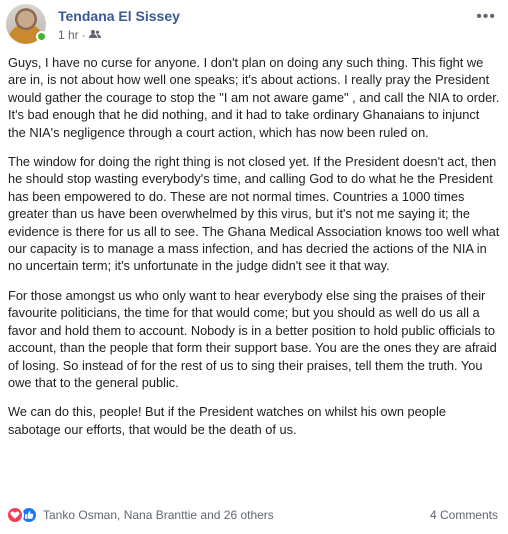  What do you see at coordinates (464, 515) in the screenshot?
I see `comments-count: 4 Comments` at bounding box center [464, 515].